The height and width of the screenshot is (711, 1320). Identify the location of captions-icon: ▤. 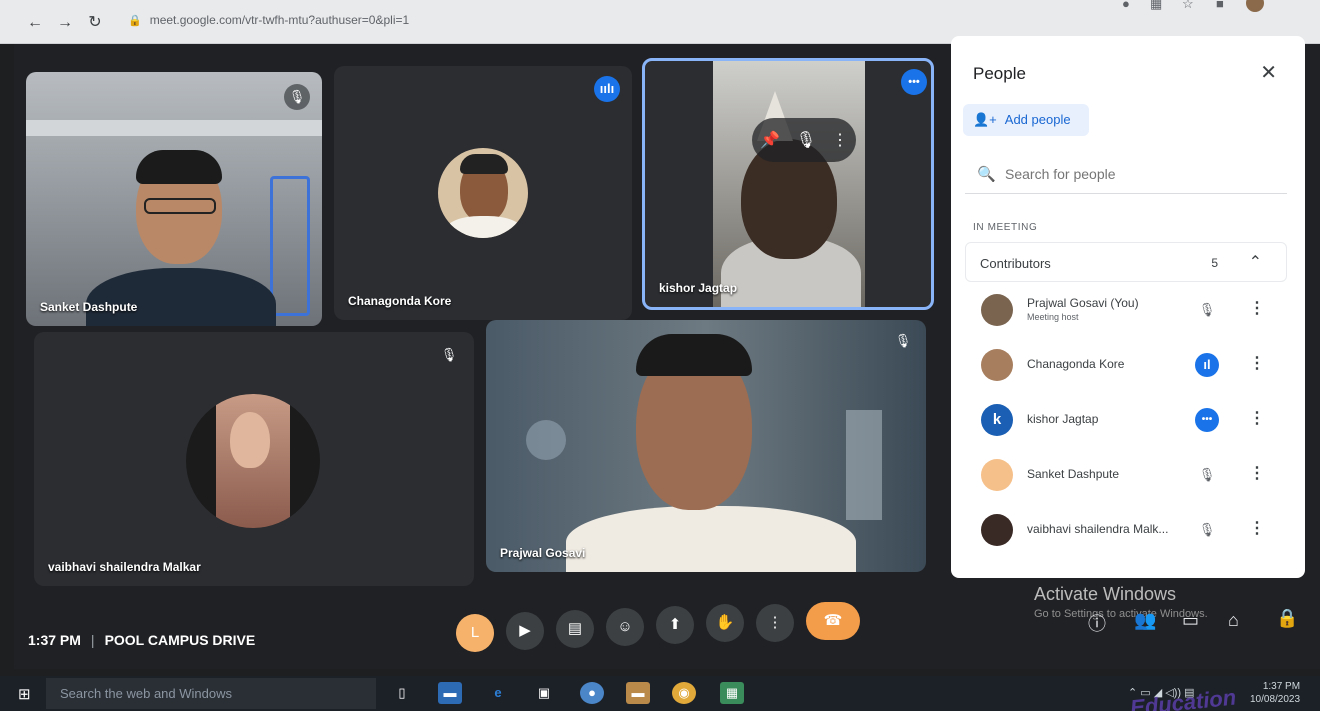
(575, 629).